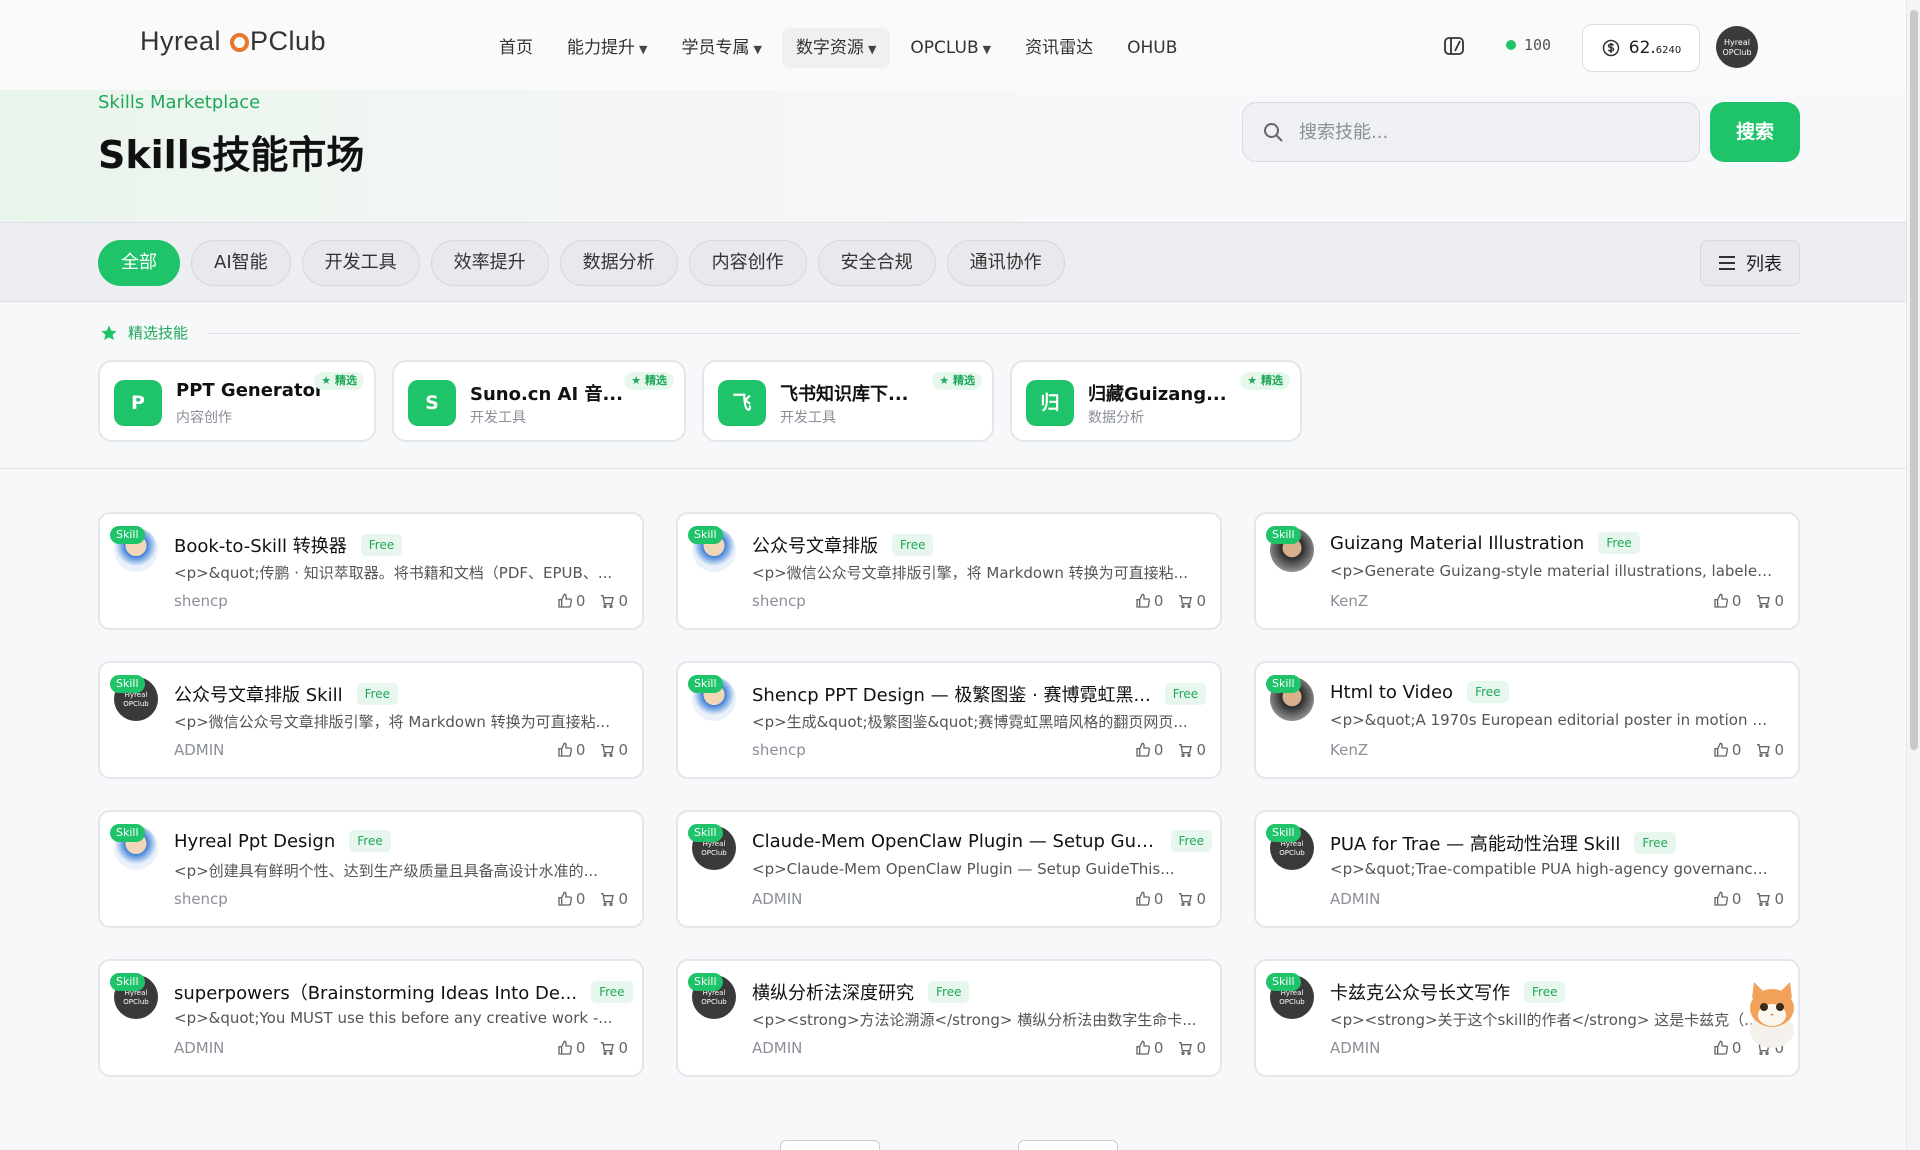 The image size is (1920, 1150). I want to click on featured-card-category: 数据分析, so click(1116, 418).